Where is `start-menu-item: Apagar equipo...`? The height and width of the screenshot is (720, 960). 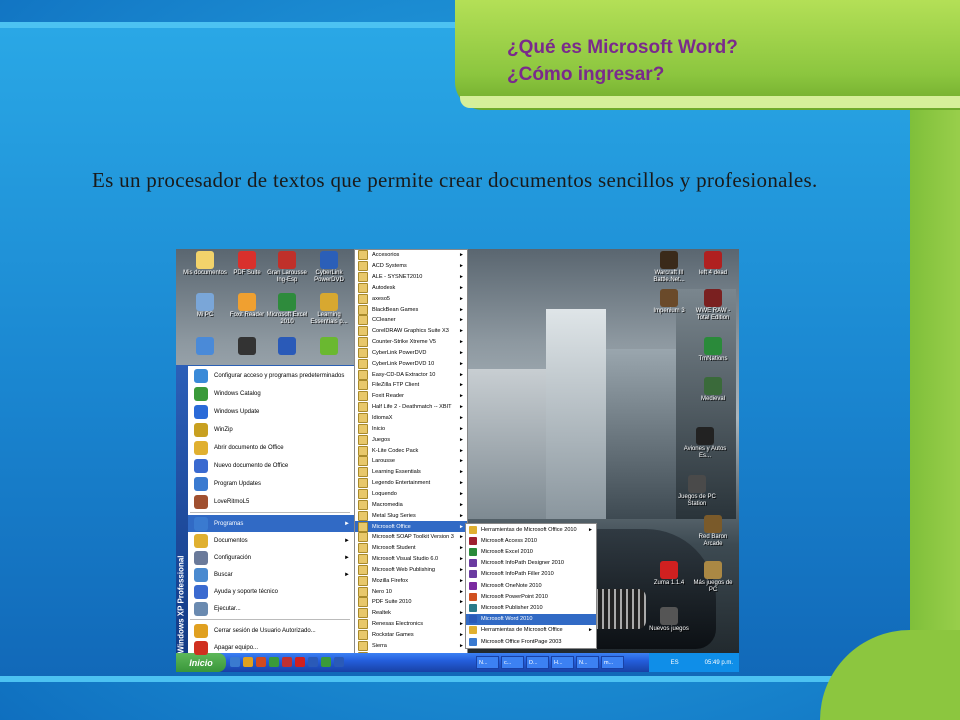 start-menu-item: Apagar equipo... is located at coordinates (271, 647).